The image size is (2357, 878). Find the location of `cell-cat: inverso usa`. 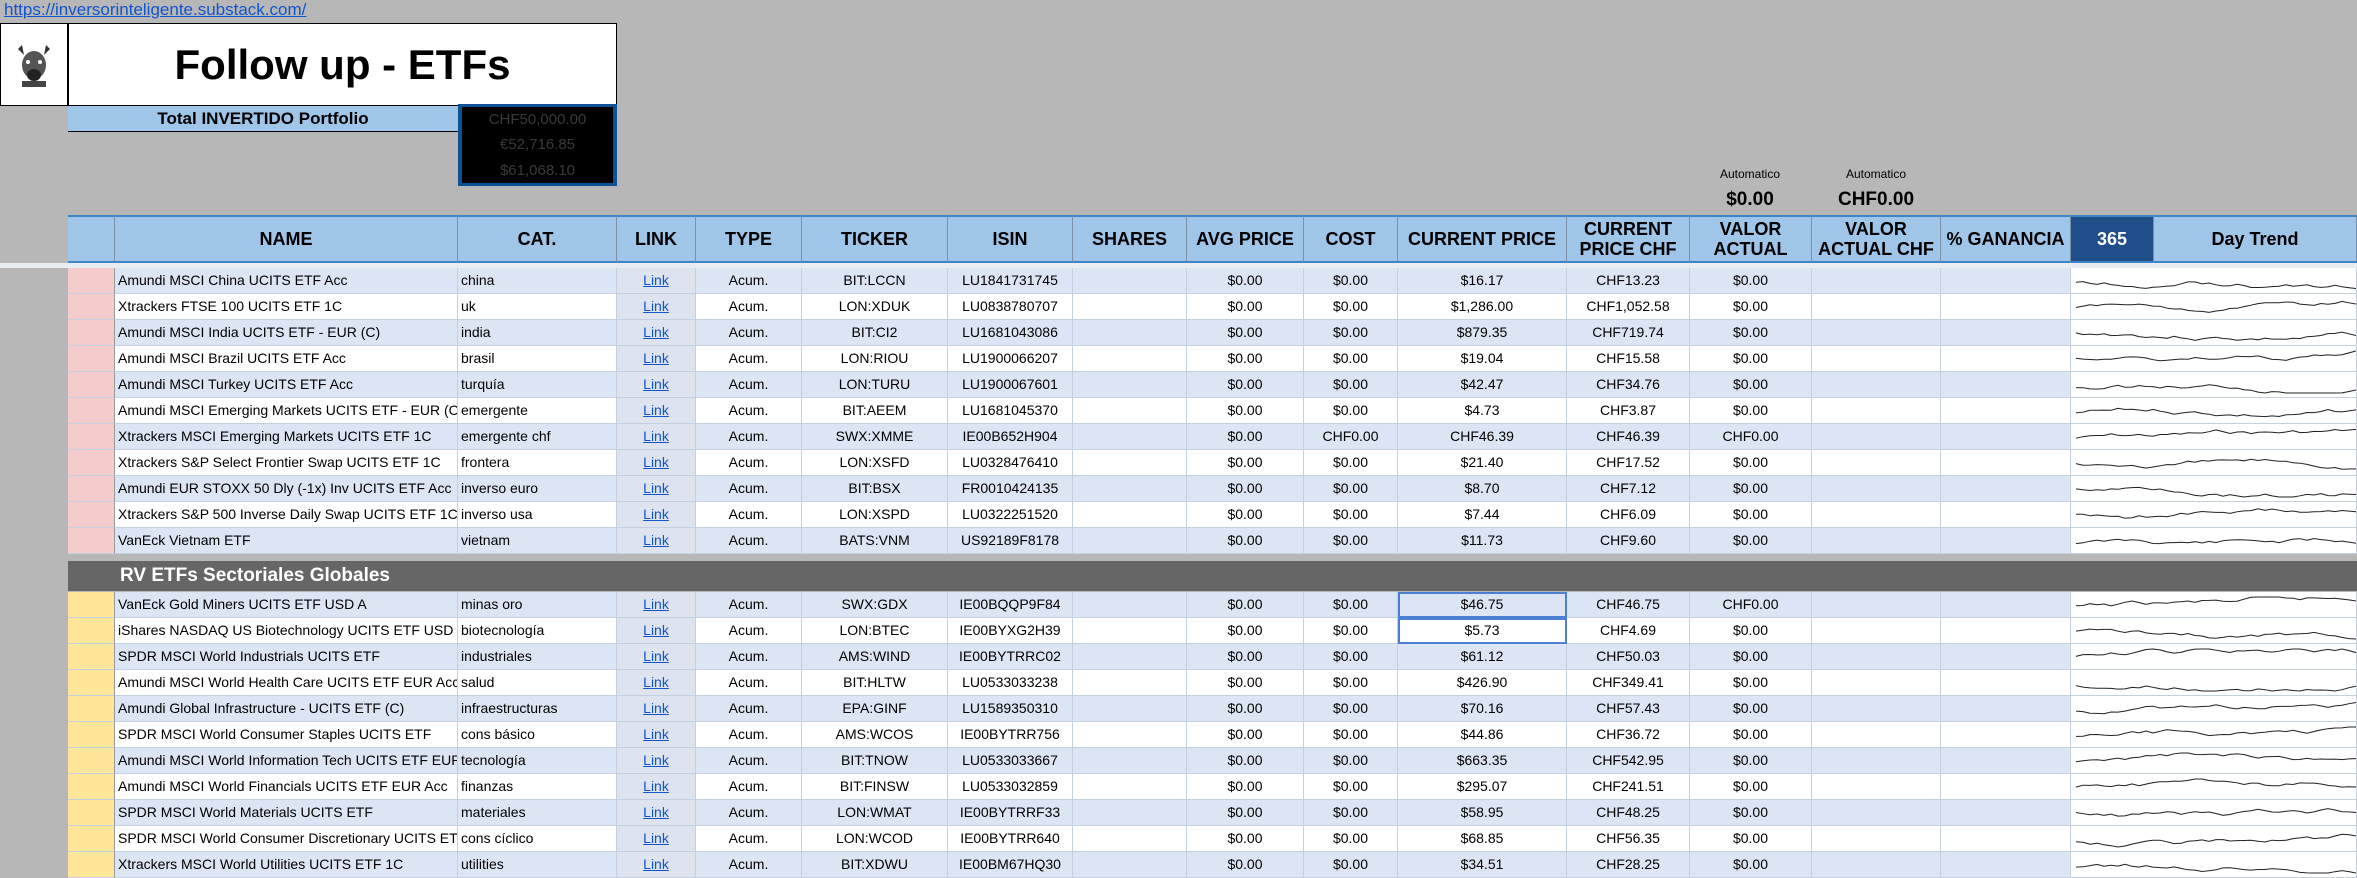

cell-cat: inverso usa is located at coordinates (537, 515).